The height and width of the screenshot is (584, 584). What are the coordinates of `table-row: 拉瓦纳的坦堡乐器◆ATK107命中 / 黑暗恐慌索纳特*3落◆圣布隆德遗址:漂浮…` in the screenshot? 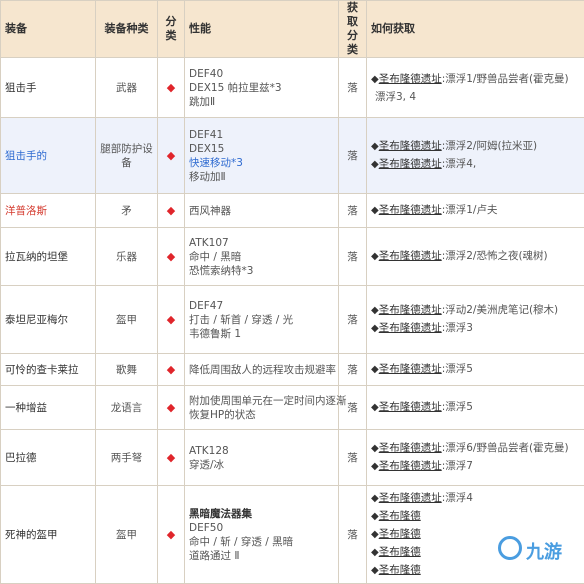 It's located at (292, 257).